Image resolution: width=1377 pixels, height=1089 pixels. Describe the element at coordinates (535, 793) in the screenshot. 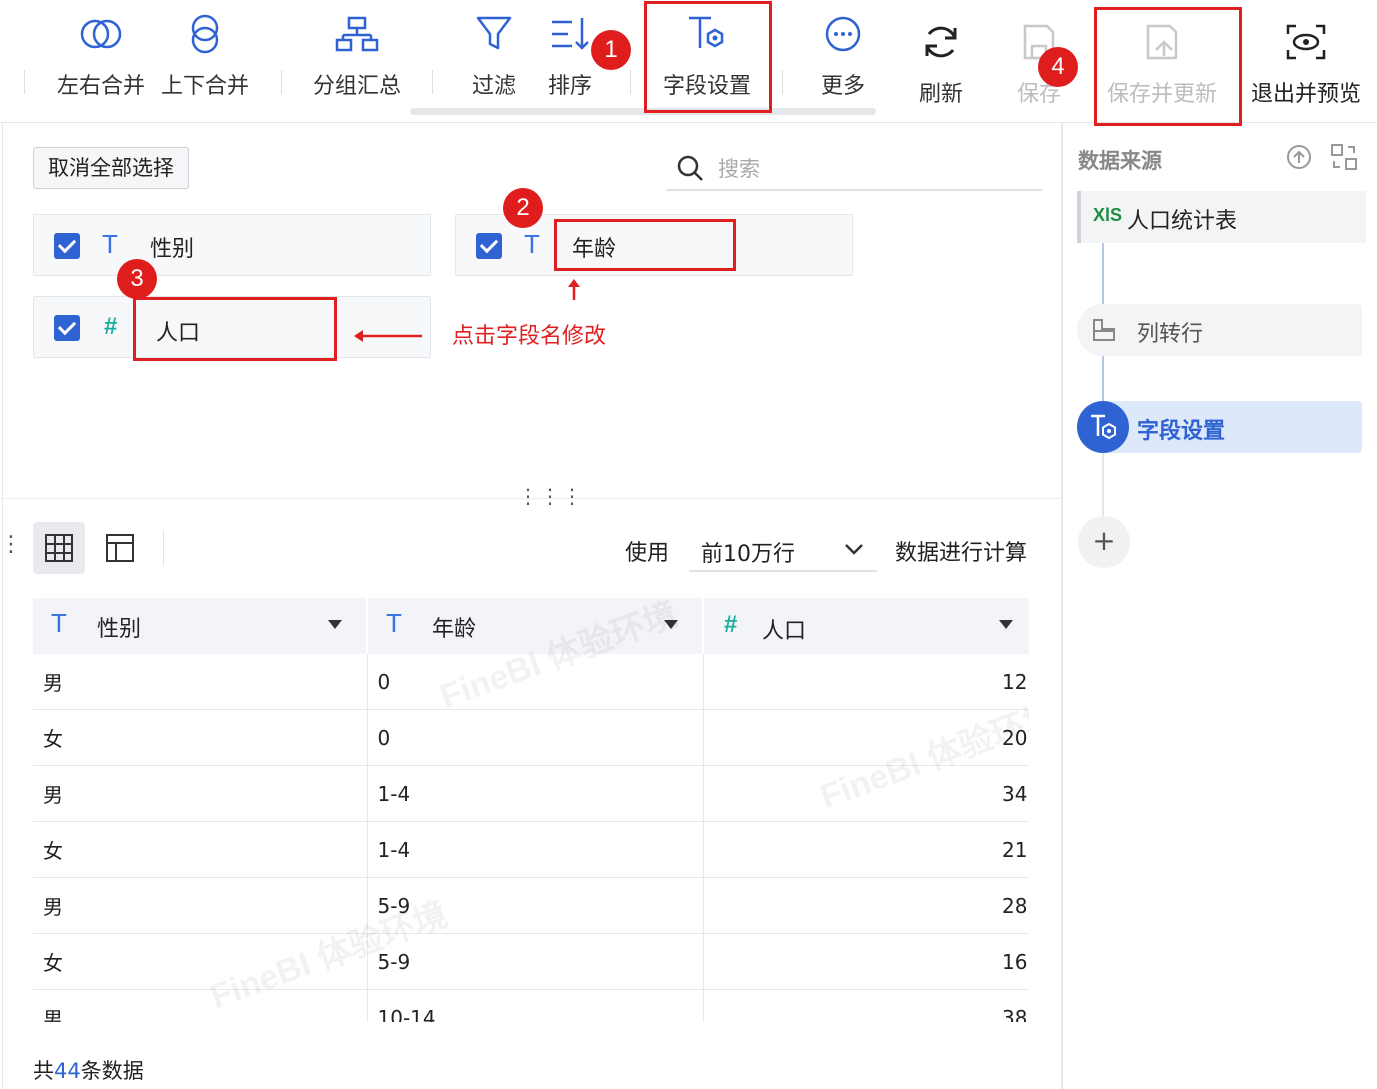

I see `table-cell: 1-4` at that location.